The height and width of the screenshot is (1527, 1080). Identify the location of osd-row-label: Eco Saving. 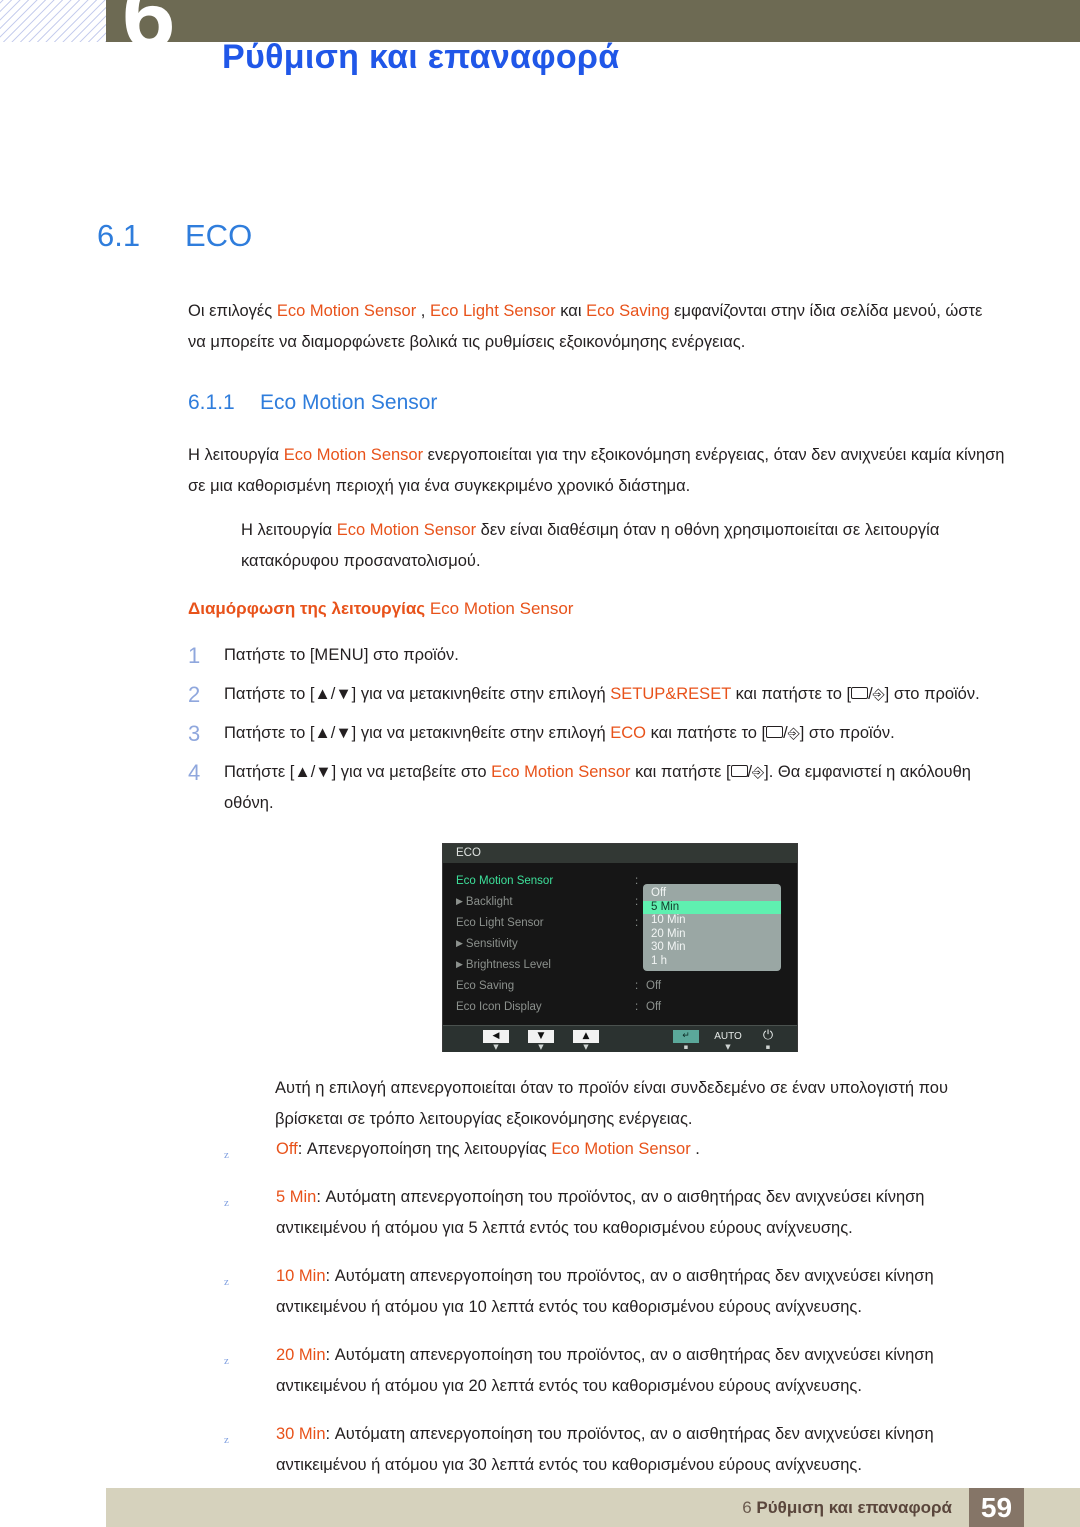
(485, 986).